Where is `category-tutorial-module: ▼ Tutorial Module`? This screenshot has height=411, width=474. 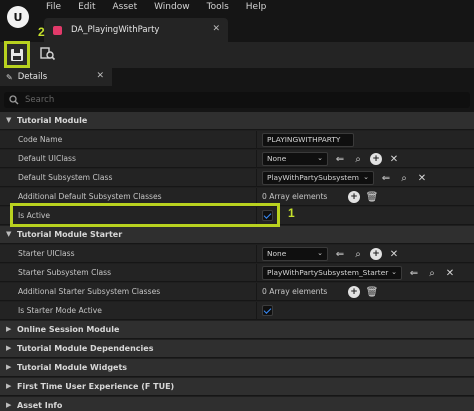 category-tutorial-module: ▼ Tutorial Module is located at coordinates (237, 121).